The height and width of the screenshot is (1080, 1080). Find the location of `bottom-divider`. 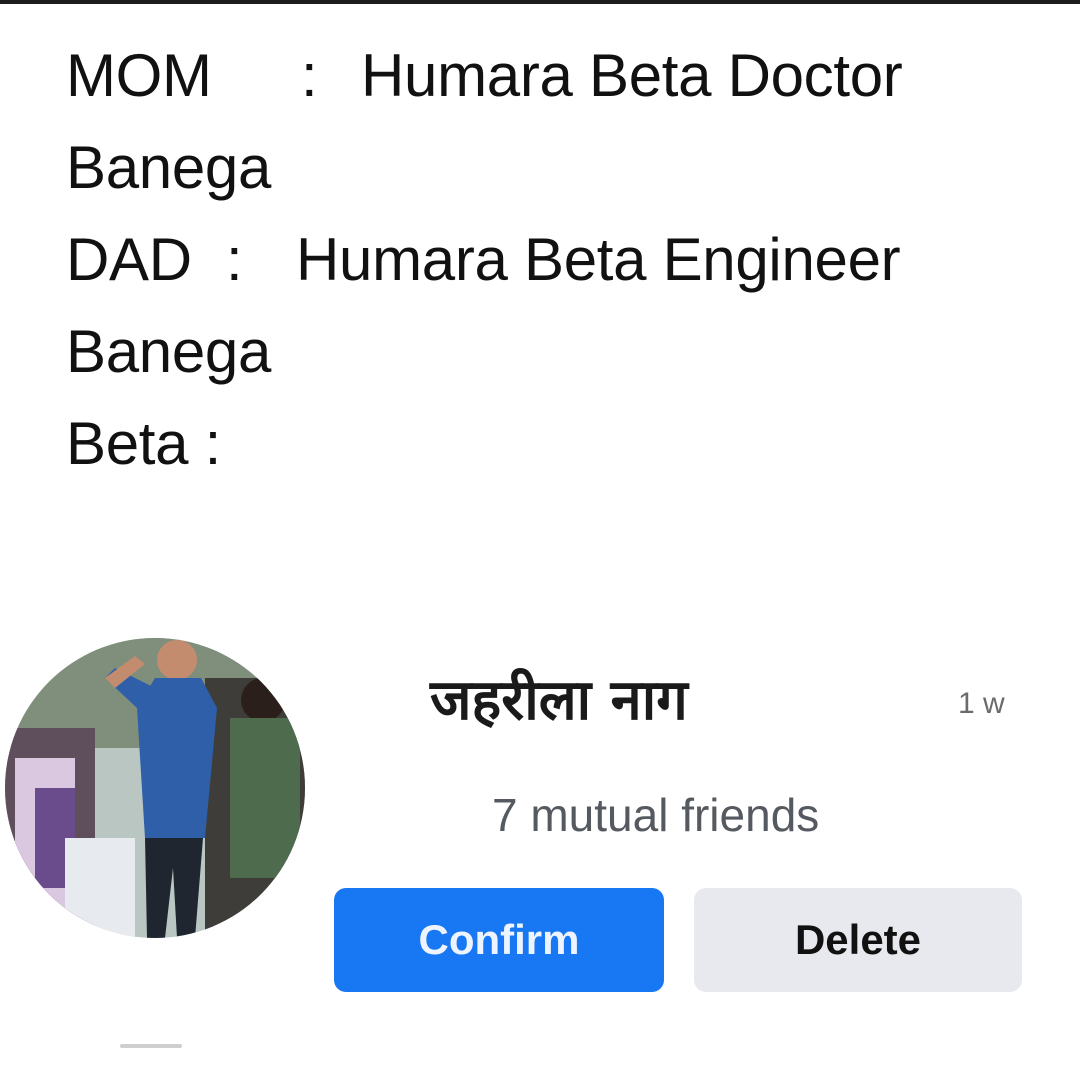

bottom-divider is located at coordinates (151, 1046).